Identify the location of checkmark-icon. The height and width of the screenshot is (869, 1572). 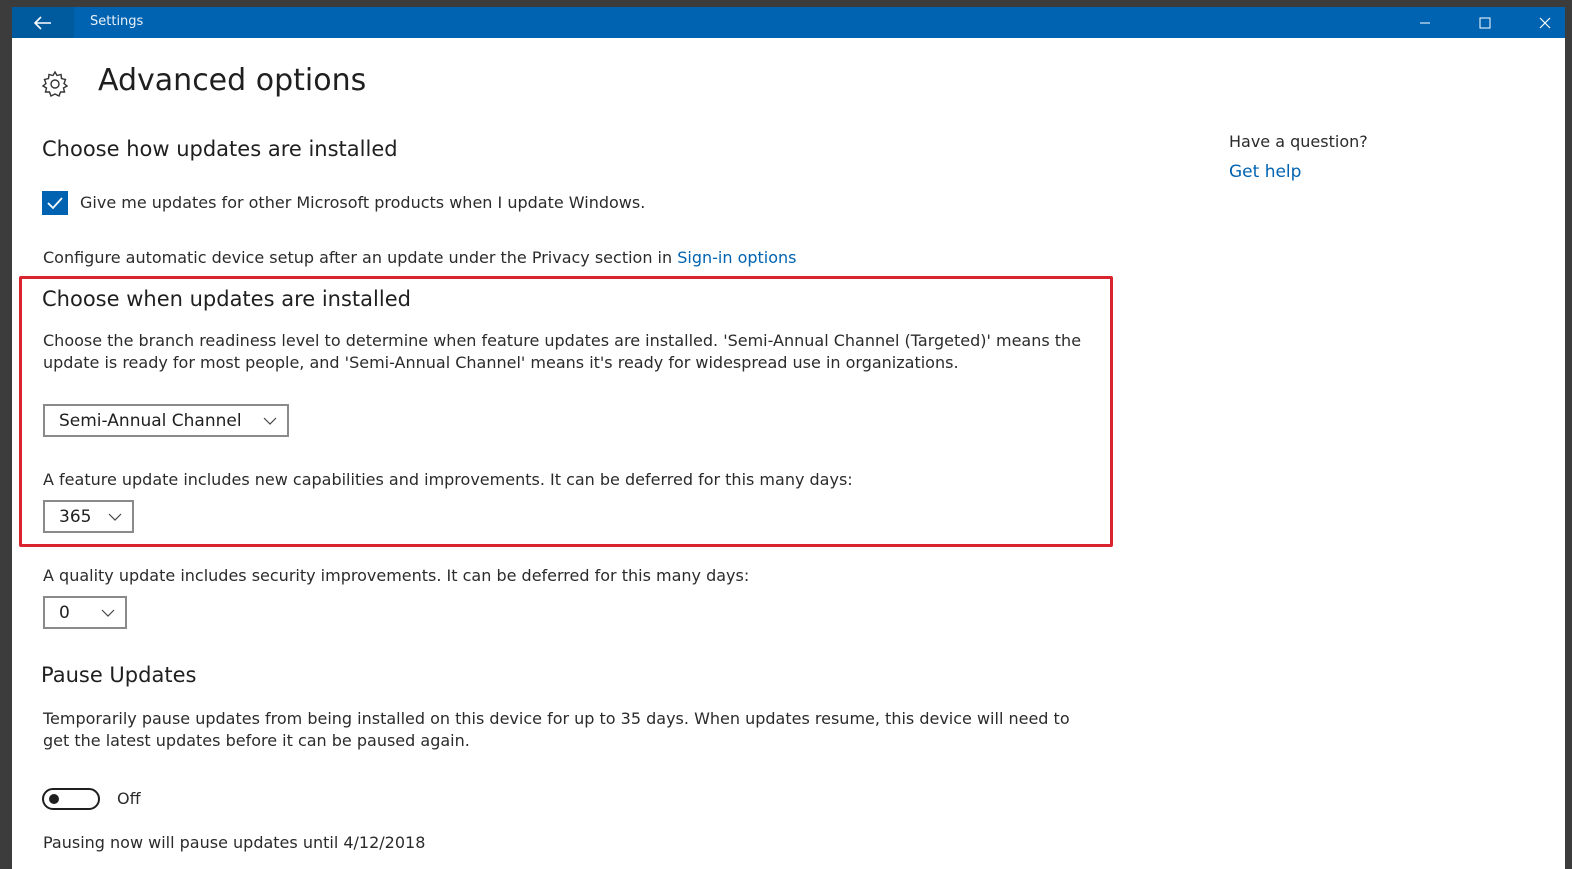
(55, 203).